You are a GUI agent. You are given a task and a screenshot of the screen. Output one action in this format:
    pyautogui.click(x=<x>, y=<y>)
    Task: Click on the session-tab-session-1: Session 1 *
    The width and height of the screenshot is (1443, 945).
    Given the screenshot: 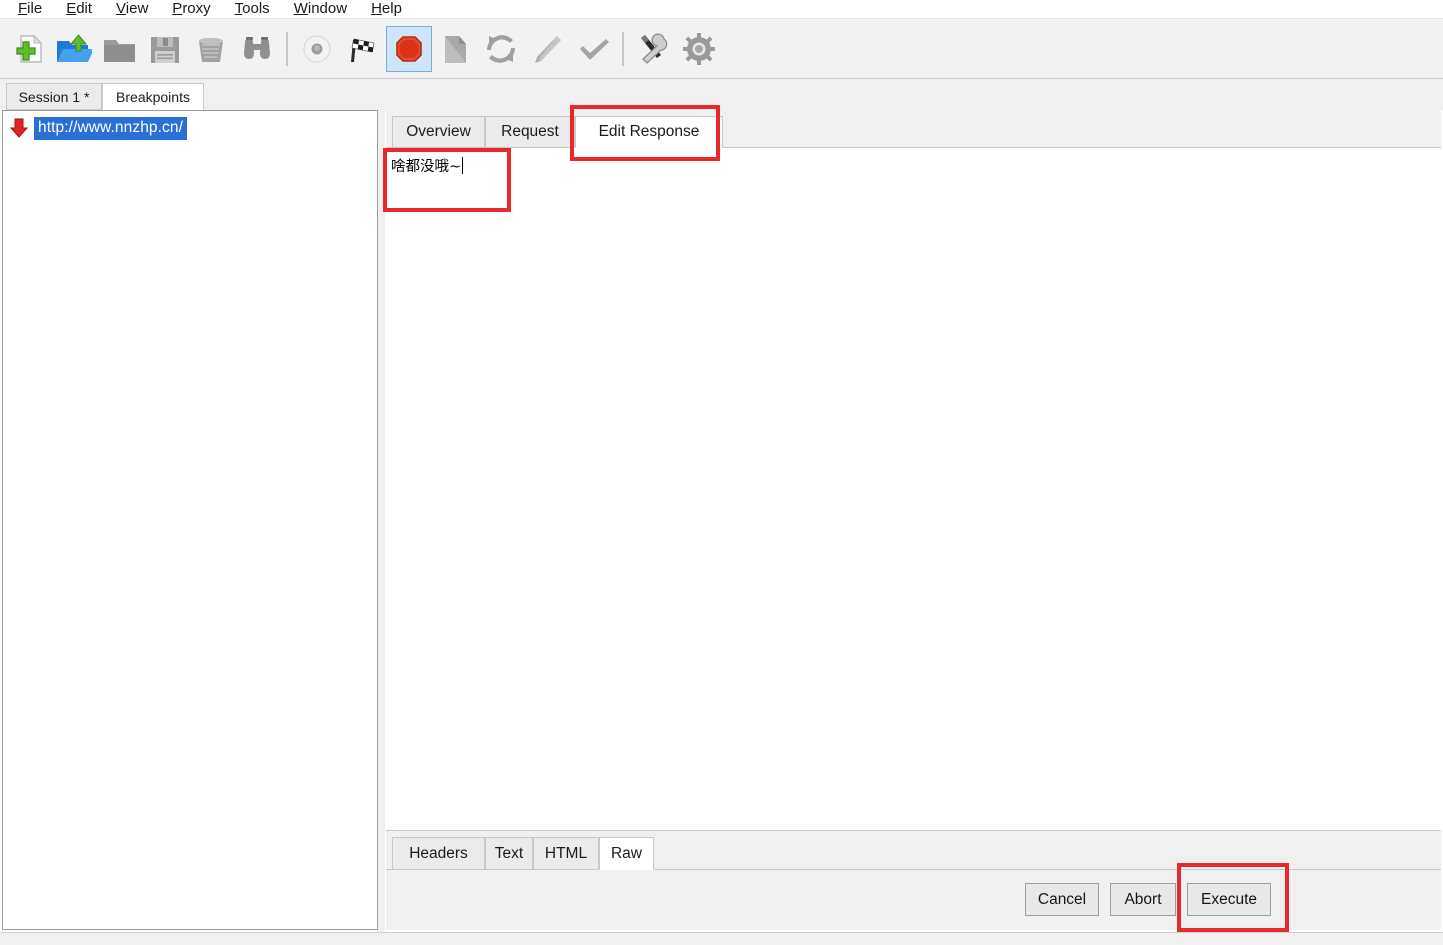 What is the action you would take?
    pyautogui.click(x=54, y=96)
    